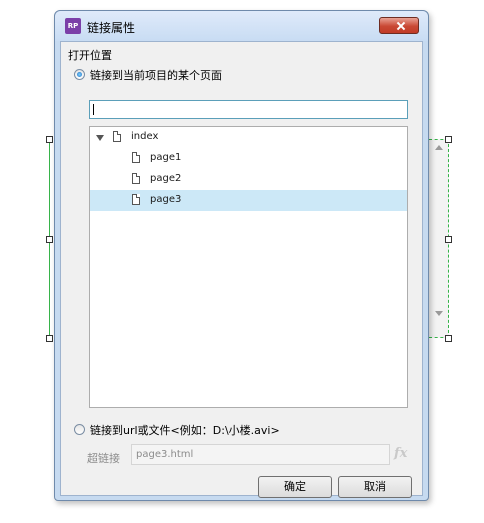  What do you see at coordinates (248, 158) in the screenshot?
I see `tree-item-page1: page1` at bounding box center [248, 158].